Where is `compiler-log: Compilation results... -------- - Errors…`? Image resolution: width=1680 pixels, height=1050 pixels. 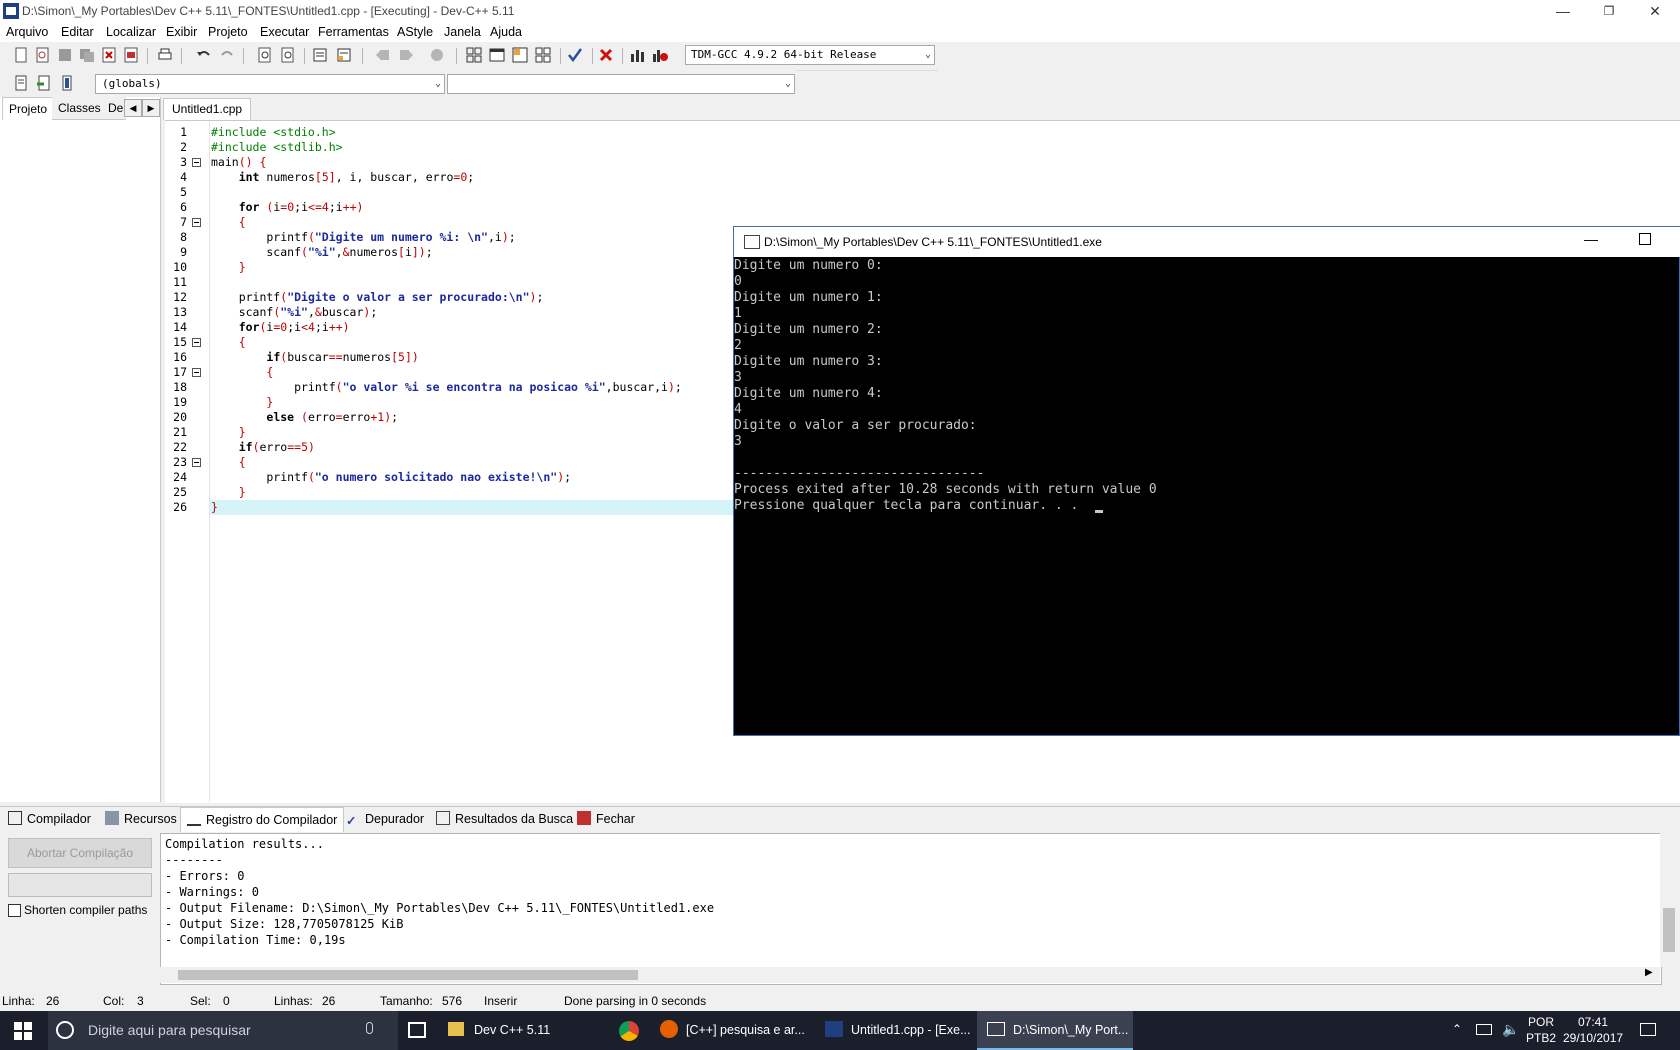 compiler-log: Compilation results... -------- - Errors… is located at coordinates (911, 909).